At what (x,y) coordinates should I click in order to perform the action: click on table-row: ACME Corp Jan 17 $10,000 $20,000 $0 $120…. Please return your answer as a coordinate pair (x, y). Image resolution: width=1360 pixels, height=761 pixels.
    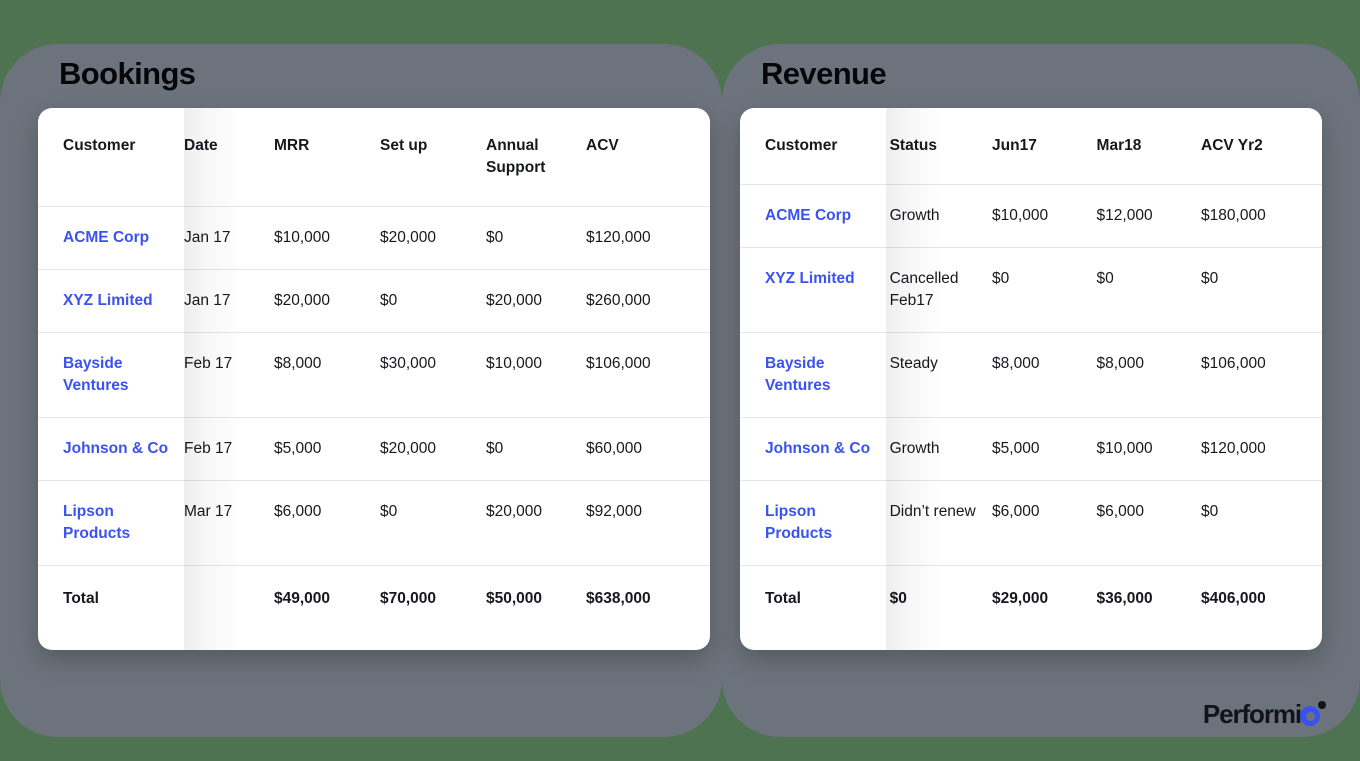
    Looking at the image, I should click on (374, 238).